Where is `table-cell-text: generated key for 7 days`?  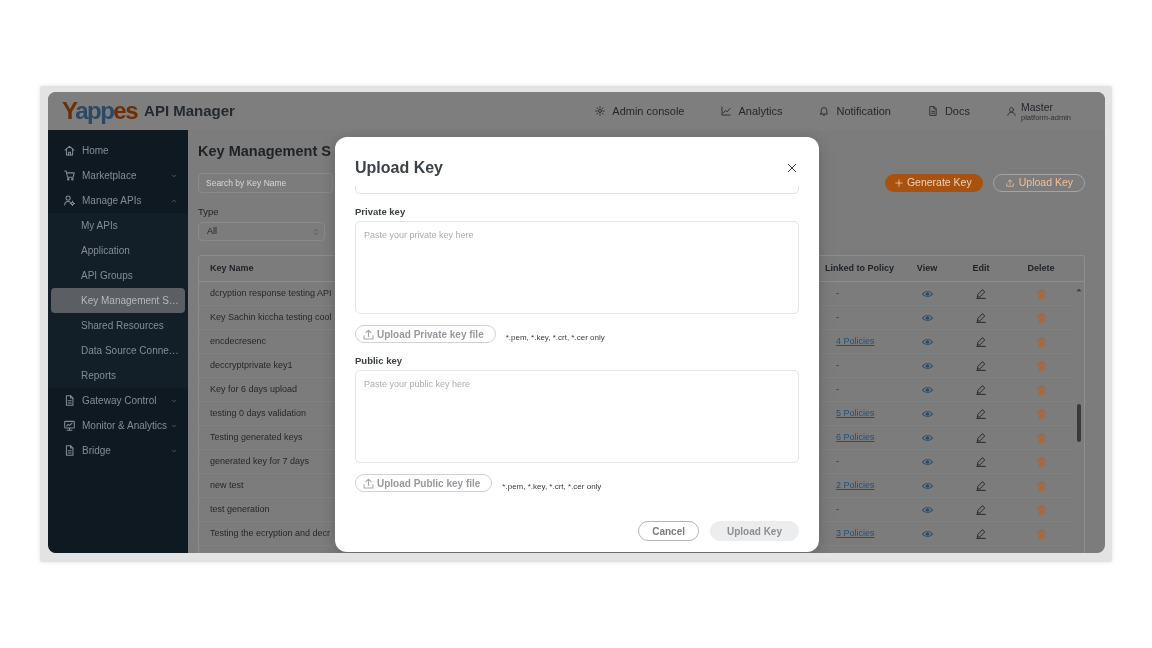
table-cell-text: generated key for 7 days is located at coordinates (260, 461).